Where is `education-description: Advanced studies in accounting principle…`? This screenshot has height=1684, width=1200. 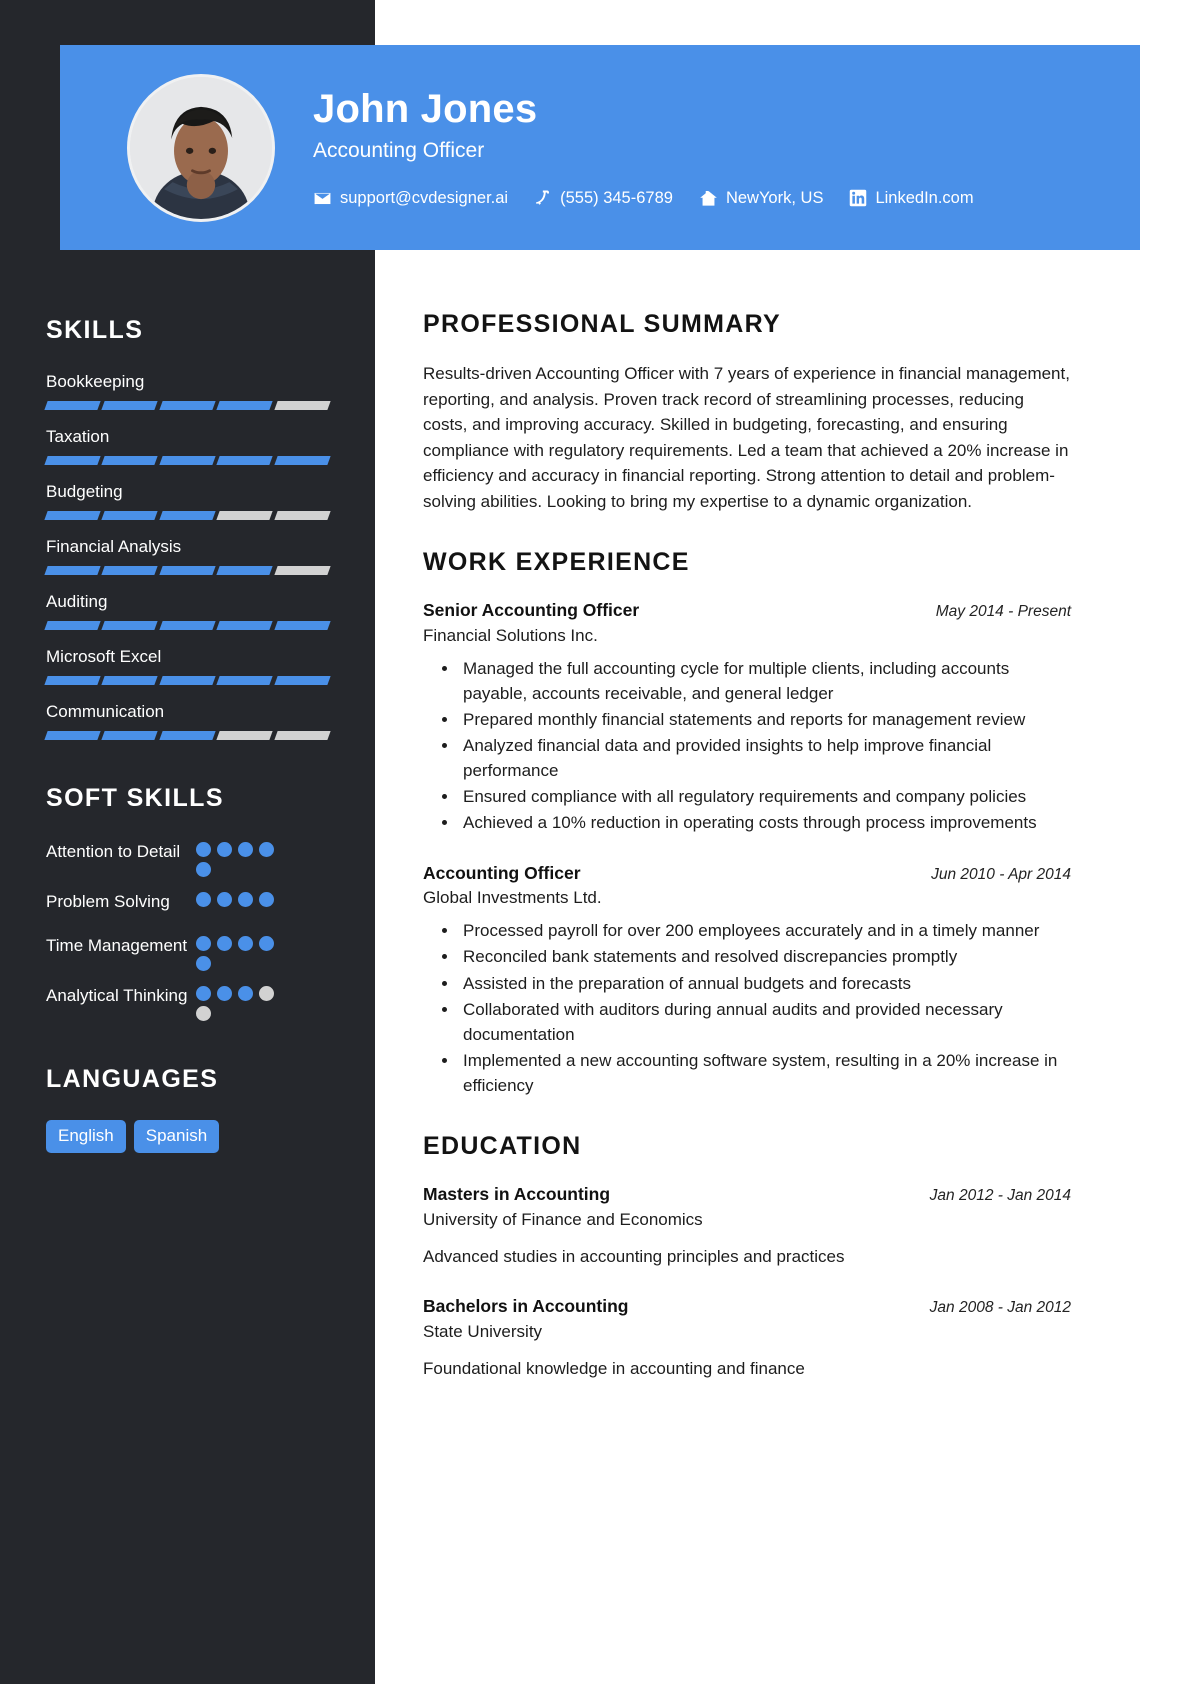 education-description: Advanced studies in accounting principle… is located at coordinates (634, 1256).